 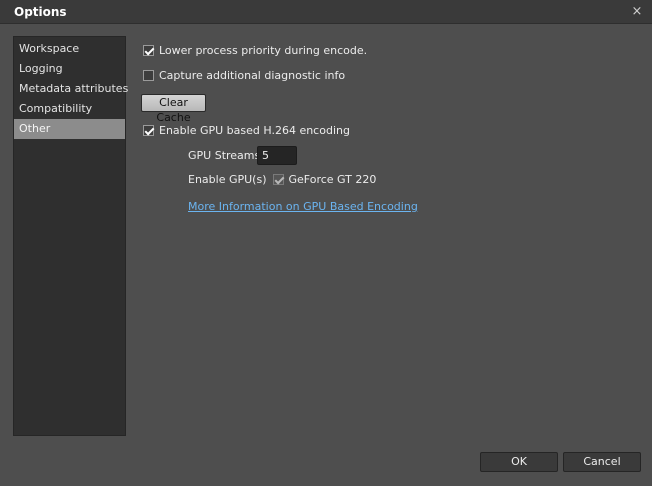 I want to click on gpu-encoding-option: Enable GPU based H.264 encoding, so click(x=246, y=130).